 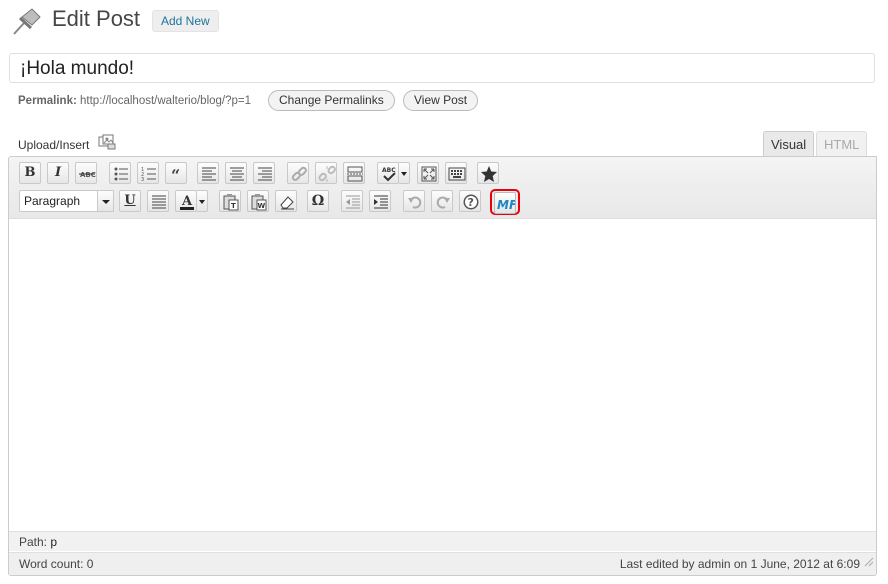 I want to click on text-color-icon: A, so click(x=187, y=202).